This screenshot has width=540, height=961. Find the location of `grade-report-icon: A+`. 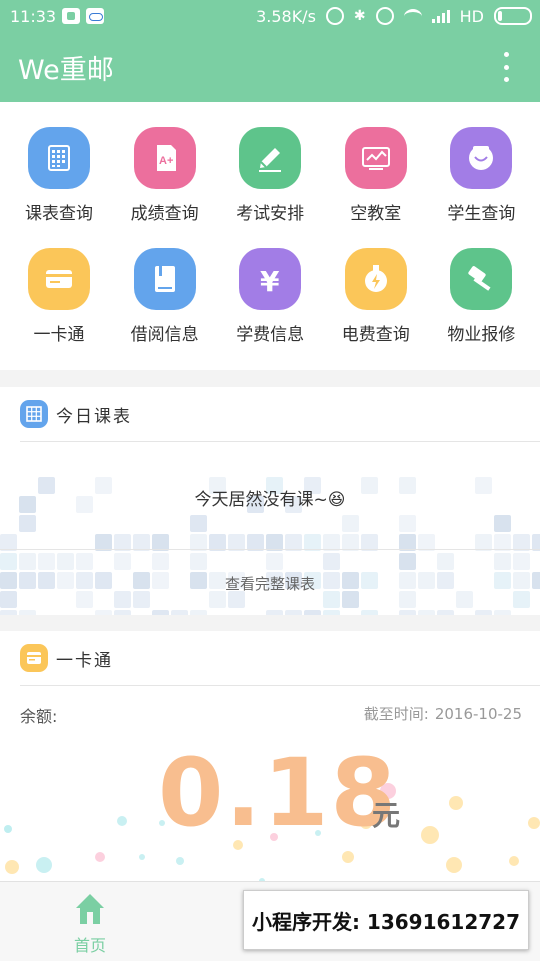

grade-report-icon: A+ is located at coordinates (164, 158).